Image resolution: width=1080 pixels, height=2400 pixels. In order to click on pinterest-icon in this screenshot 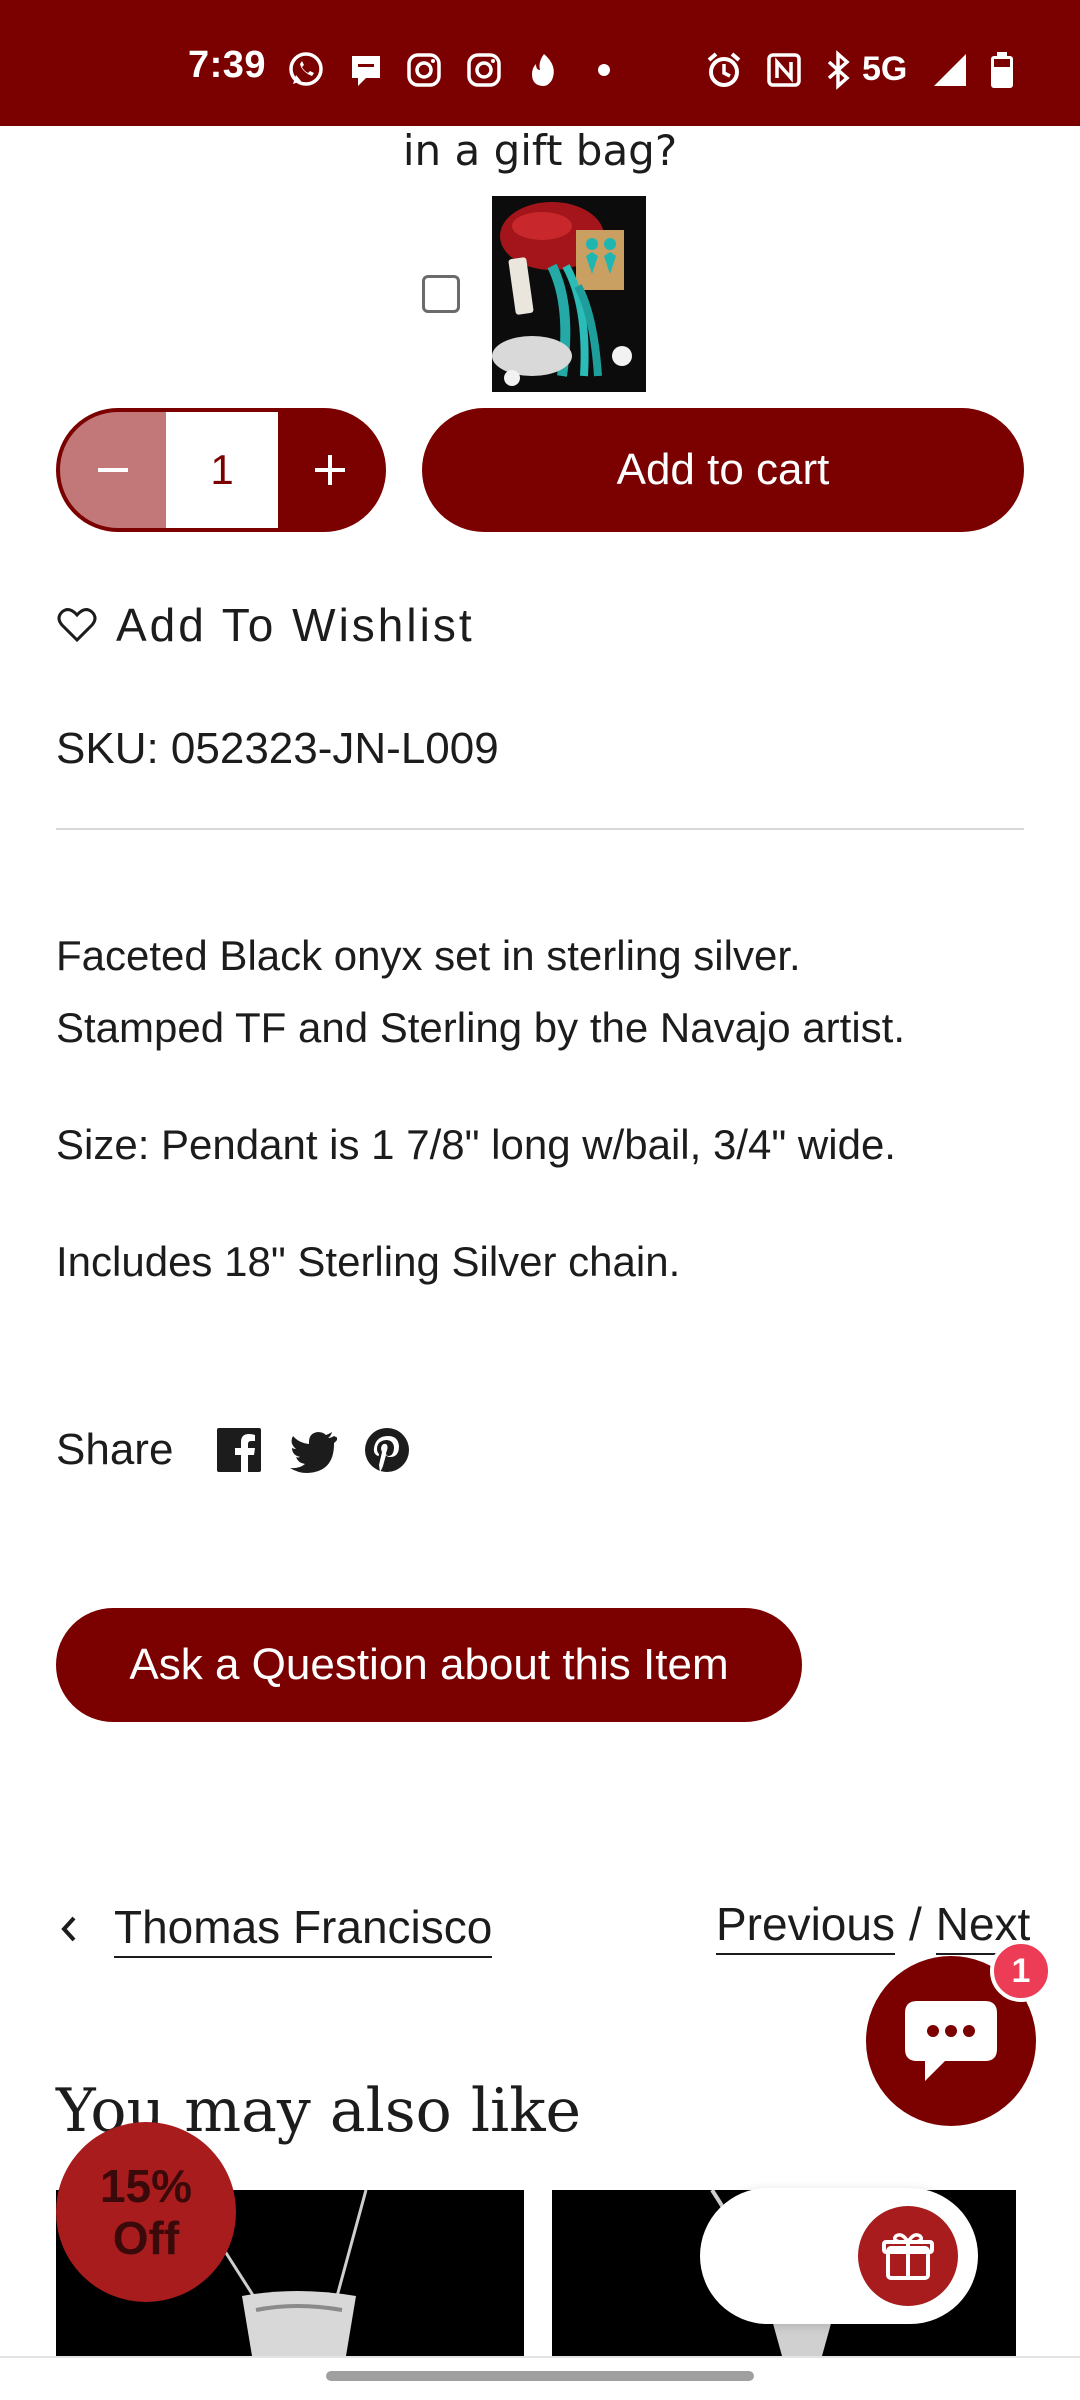, I will do `click(387, 1450)`.